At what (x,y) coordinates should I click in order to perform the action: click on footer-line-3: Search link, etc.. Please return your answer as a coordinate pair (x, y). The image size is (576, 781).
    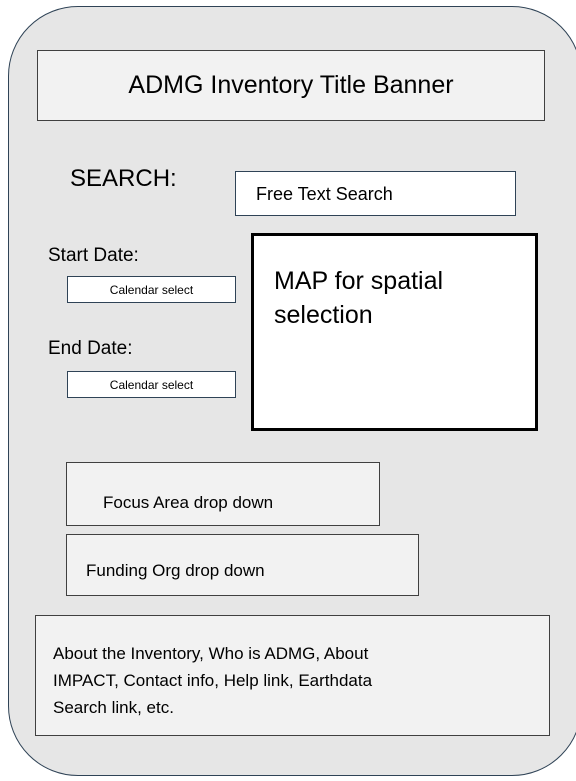
    Looking at the image, I should click on (113, 707).